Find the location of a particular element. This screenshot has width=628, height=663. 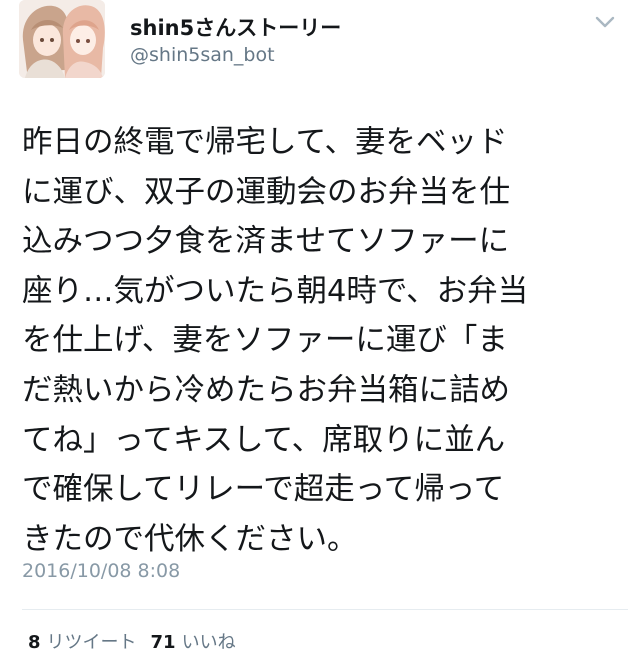

tweet-text-line: 座り…気がついたら朝4時で、お弁当 is located at coordinates (275, 291).